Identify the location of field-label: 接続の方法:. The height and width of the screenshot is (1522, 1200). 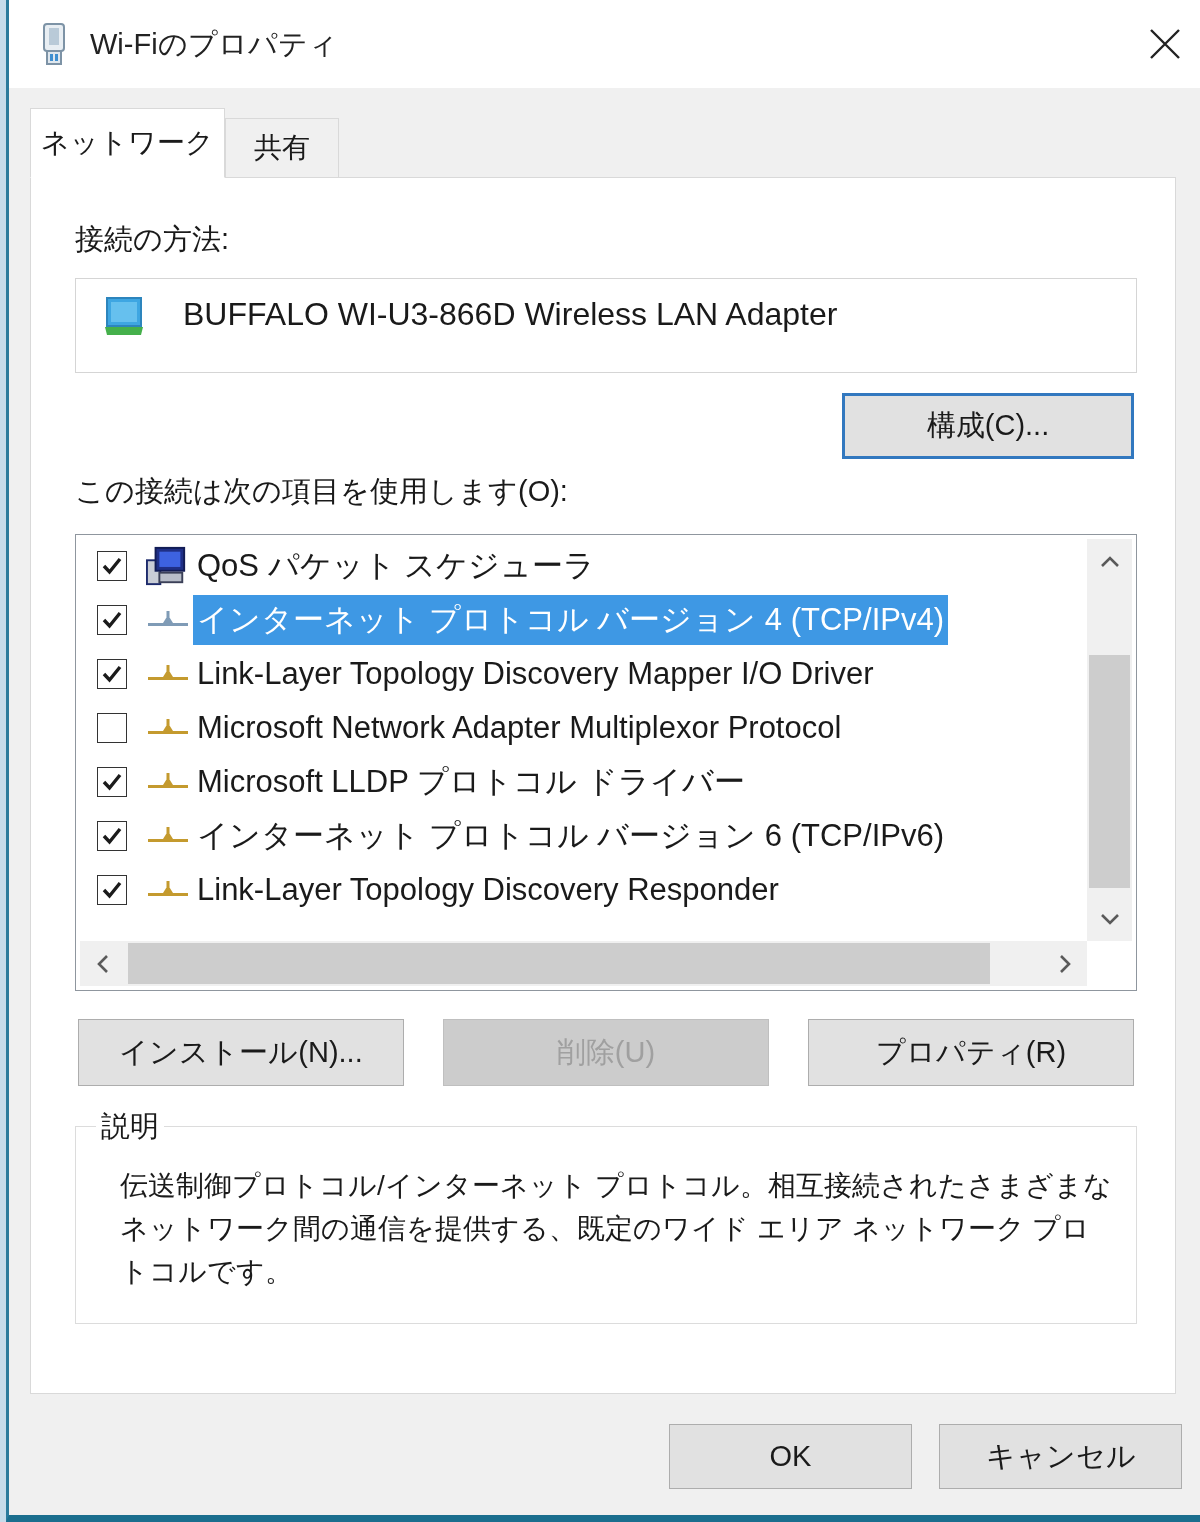
(153, 239).